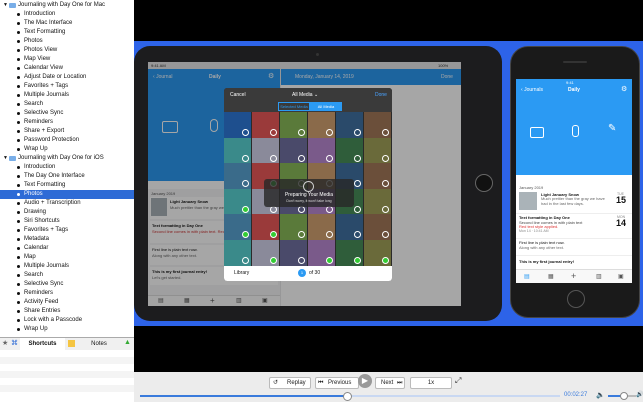 Image resolution: width=643 pixels, height=402 pixels. I want to click on speed-selector: 1x, so click(431, 383).